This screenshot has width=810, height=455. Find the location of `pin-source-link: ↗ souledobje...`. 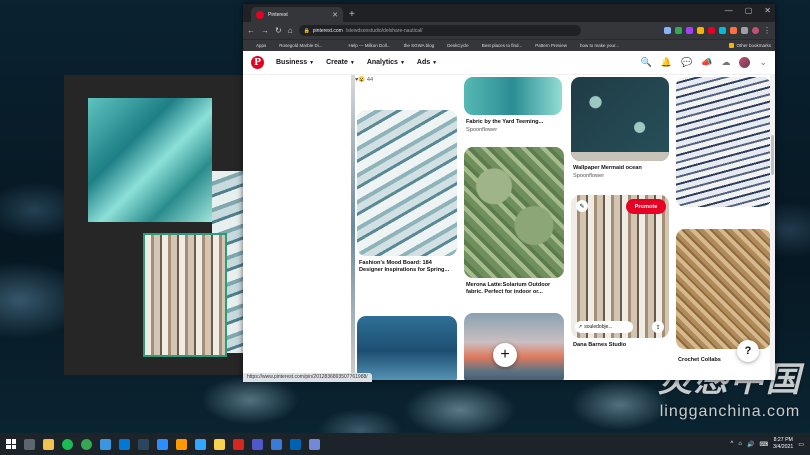

pin-source-link: ↗ souledobje... is located at coordinates (604, 327).